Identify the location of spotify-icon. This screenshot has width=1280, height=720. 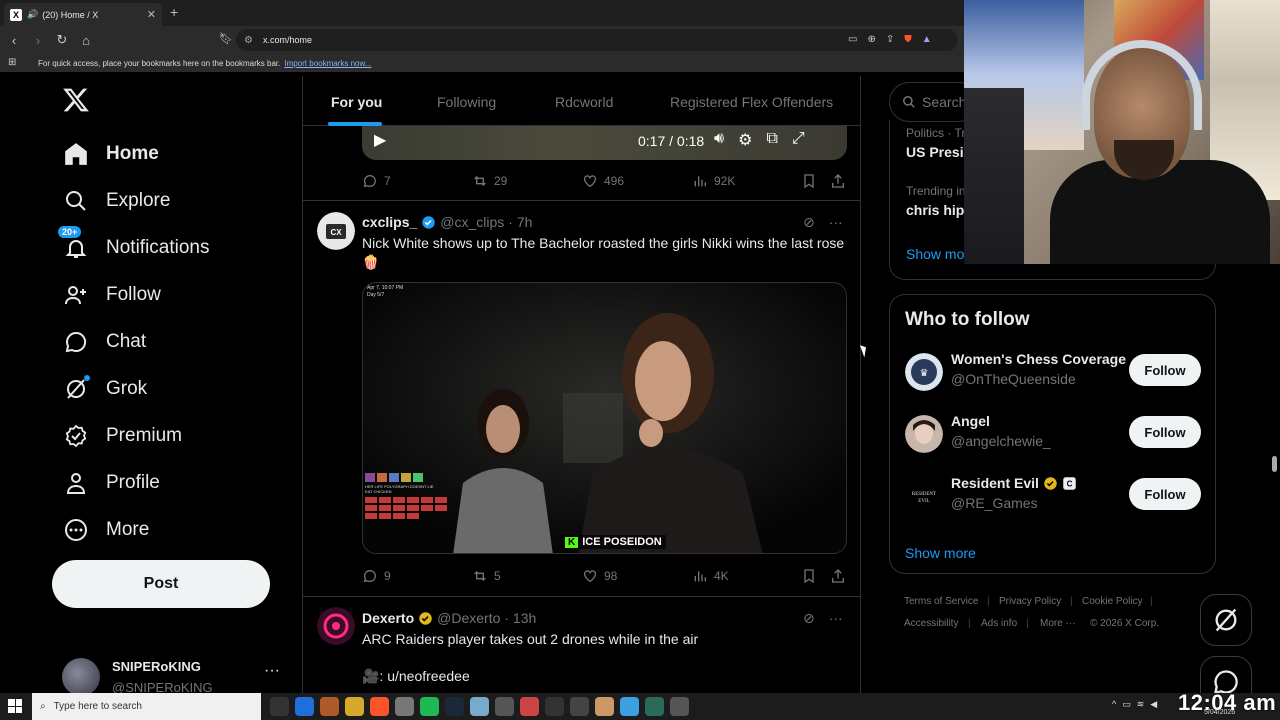
(429, 706).